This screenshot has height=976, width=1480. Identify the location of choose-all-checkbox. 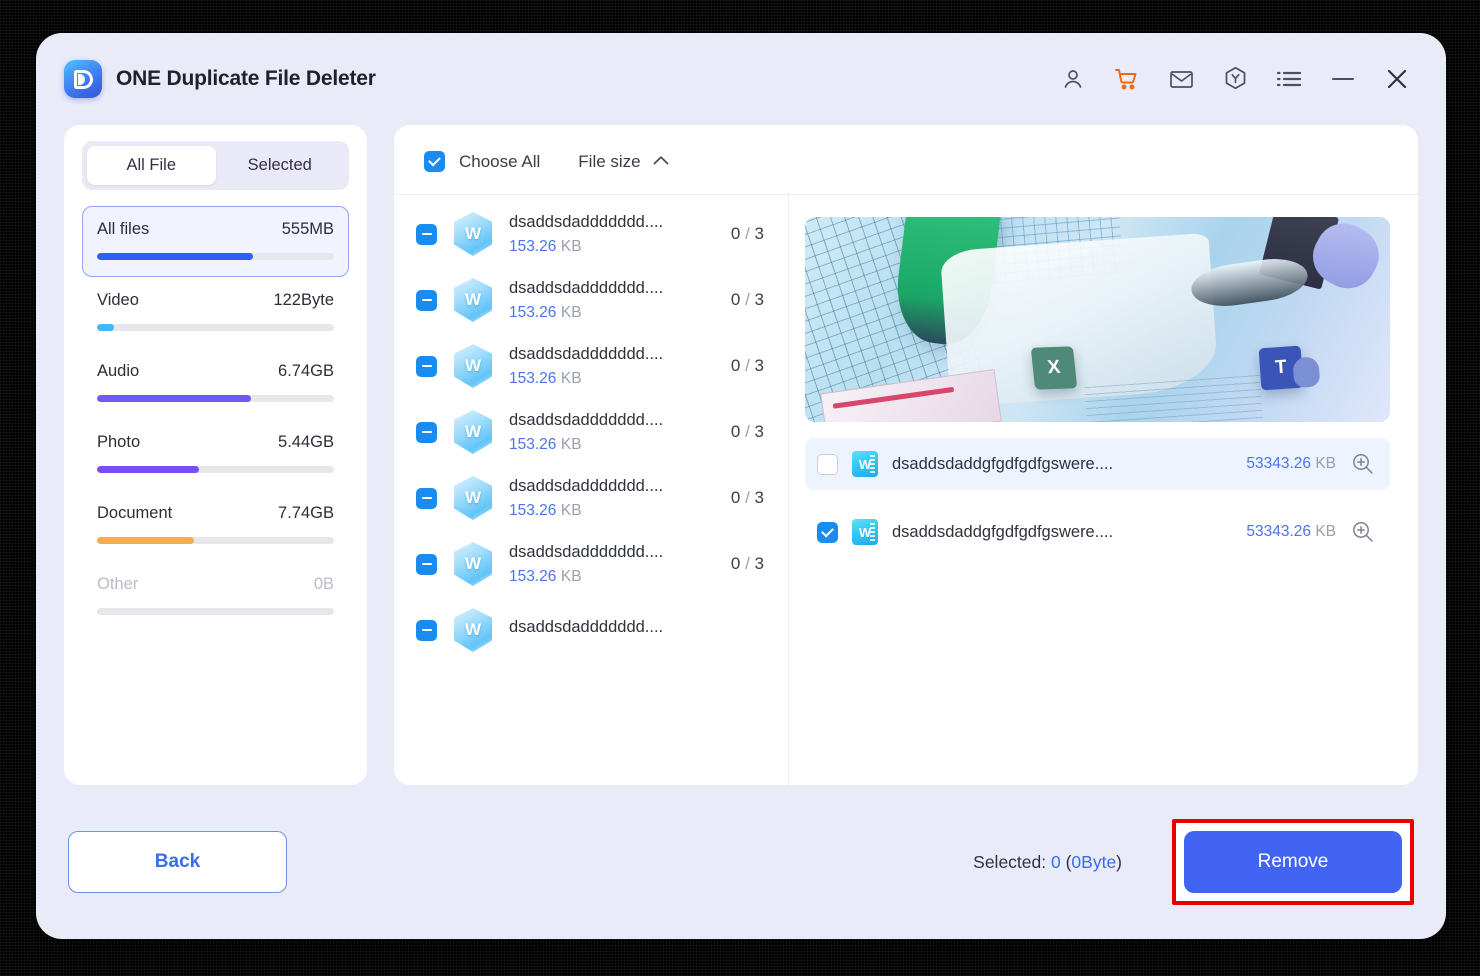
(434, 161).